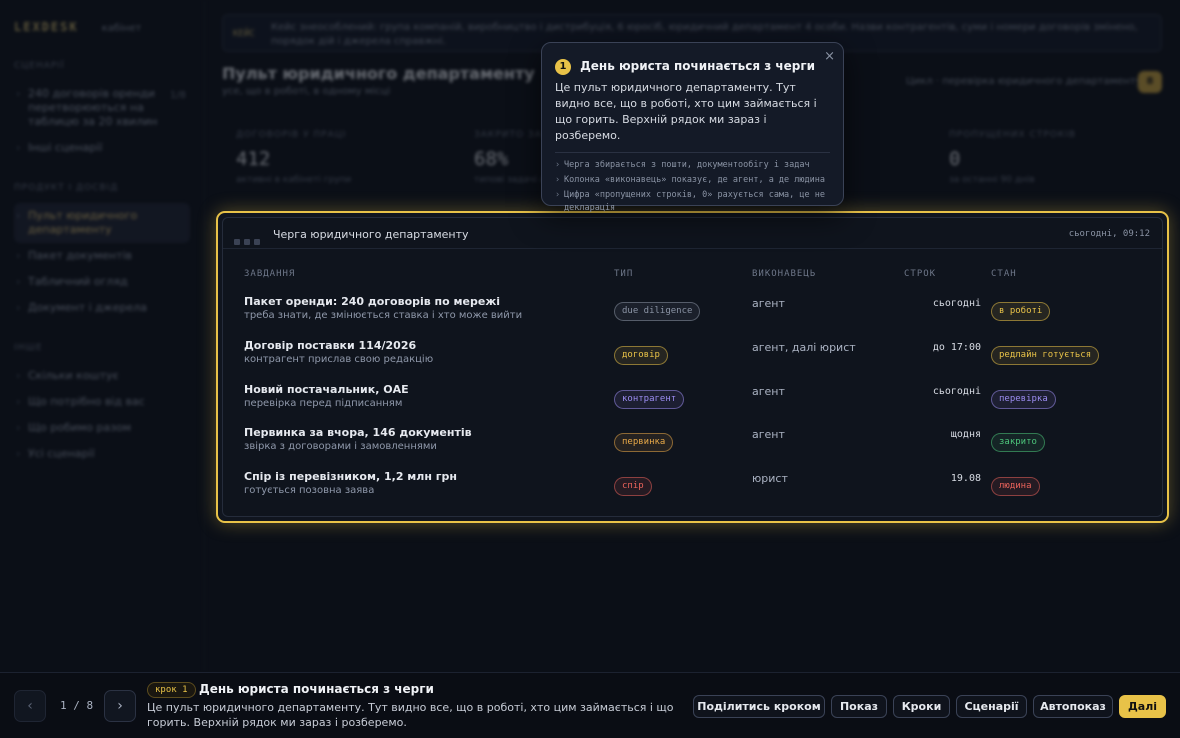 This screenshot has height=738, width=1180. What do you see at coordinates (692, 152) in the screenshot?
I see `popover-divider` at bounding box center [692, 152].